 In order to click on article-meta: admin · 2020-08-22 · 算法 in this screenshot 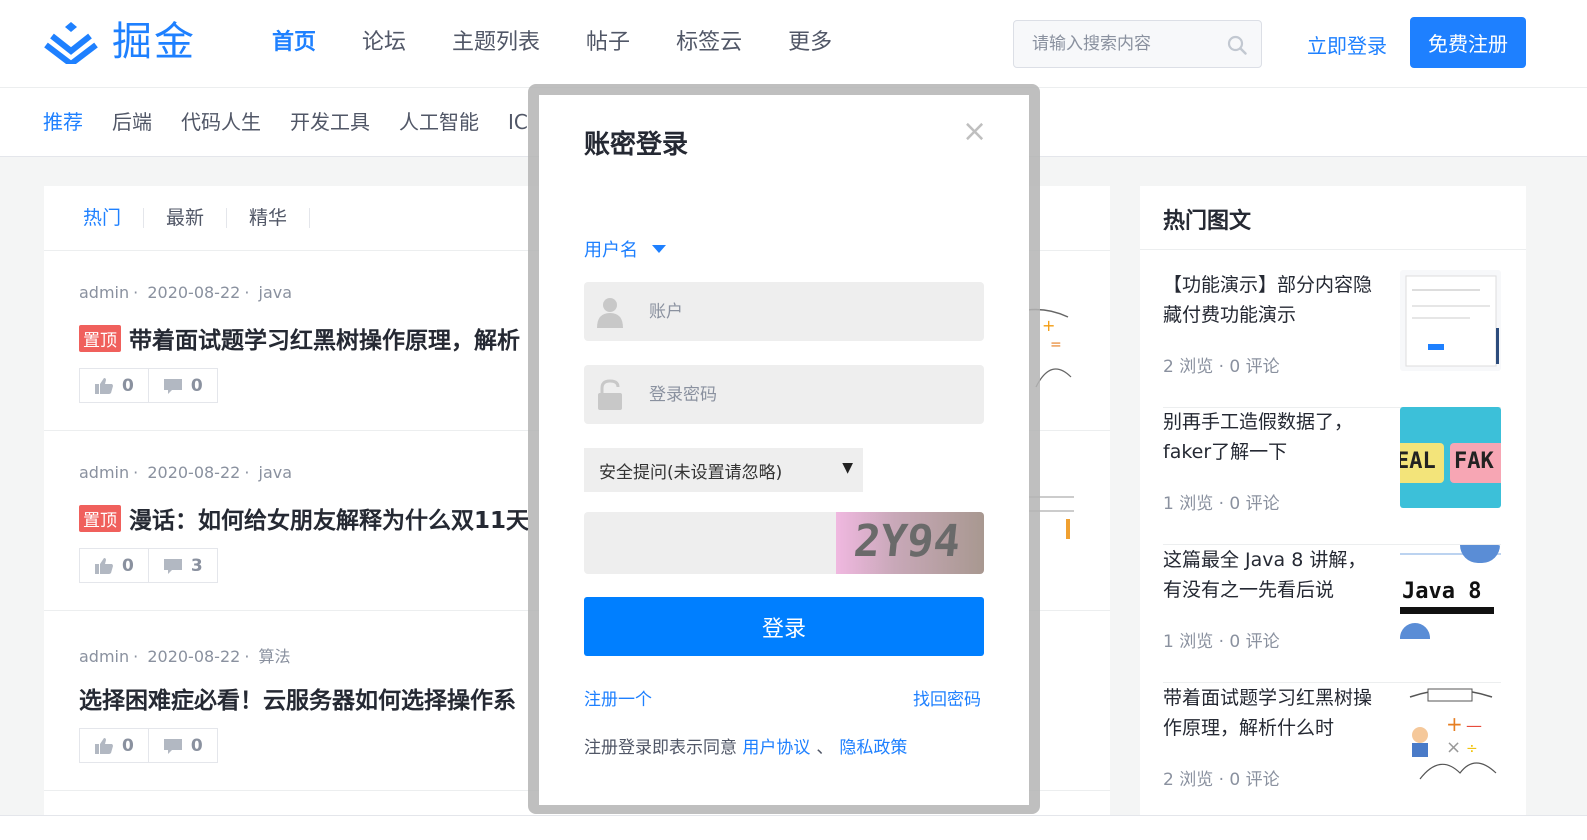, I will do `click(185, 656)`.